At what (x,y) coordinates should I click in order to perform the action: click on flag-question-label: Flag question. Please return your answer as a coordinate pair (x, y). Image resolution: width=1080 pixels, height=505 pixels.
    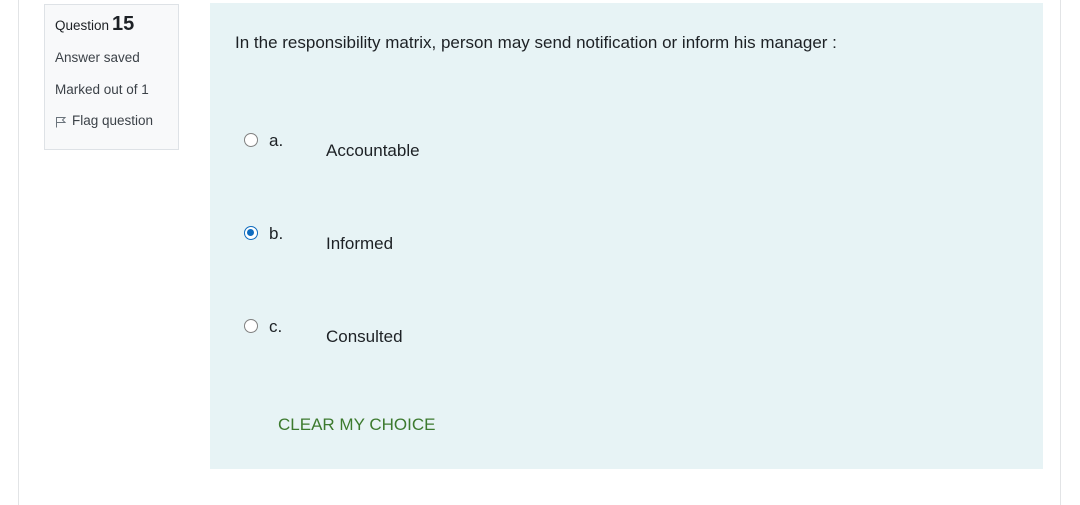
    Looking at the image, I should click on (113, 120).